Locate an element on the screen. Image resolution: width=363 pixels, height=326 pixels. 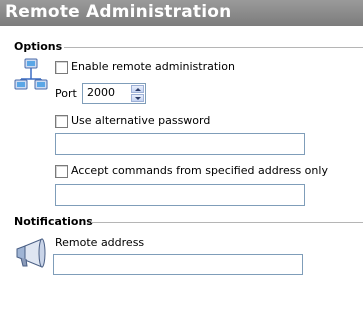
megaphone-icon is located at coordinates (31, 253).